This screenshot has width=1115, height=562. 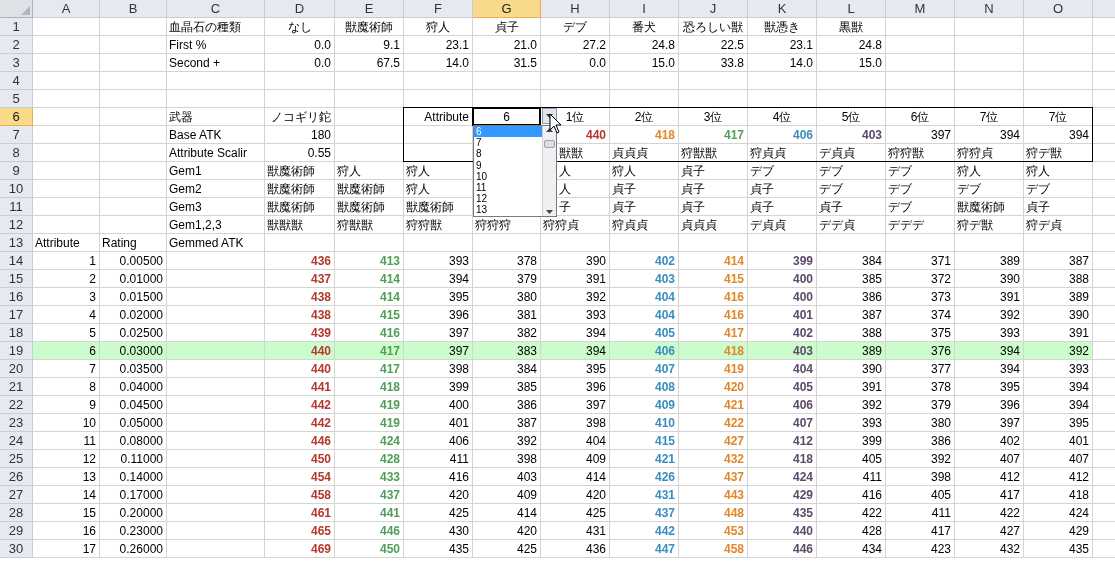 I want to click on table-cell-text: 432, so click(x=733, y=459).